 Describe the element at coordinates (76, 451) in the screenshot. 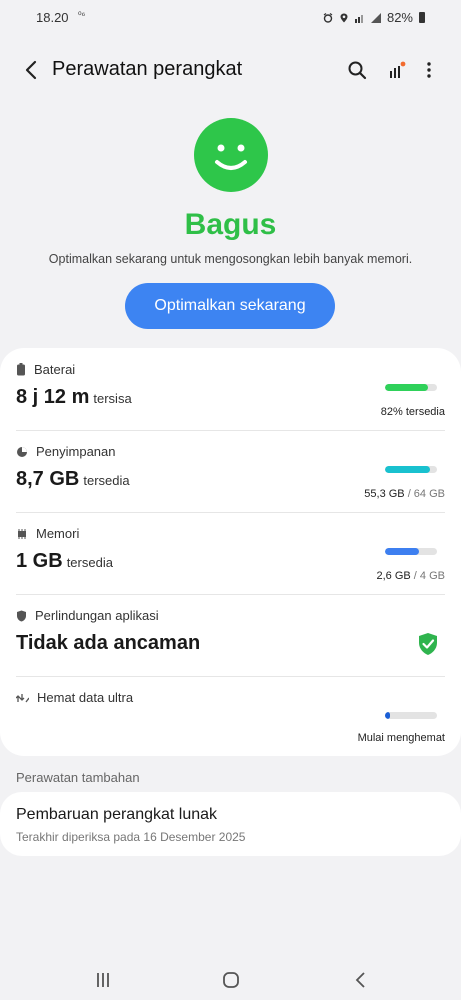

I see `storage-label: Penyimpanan` at that location.